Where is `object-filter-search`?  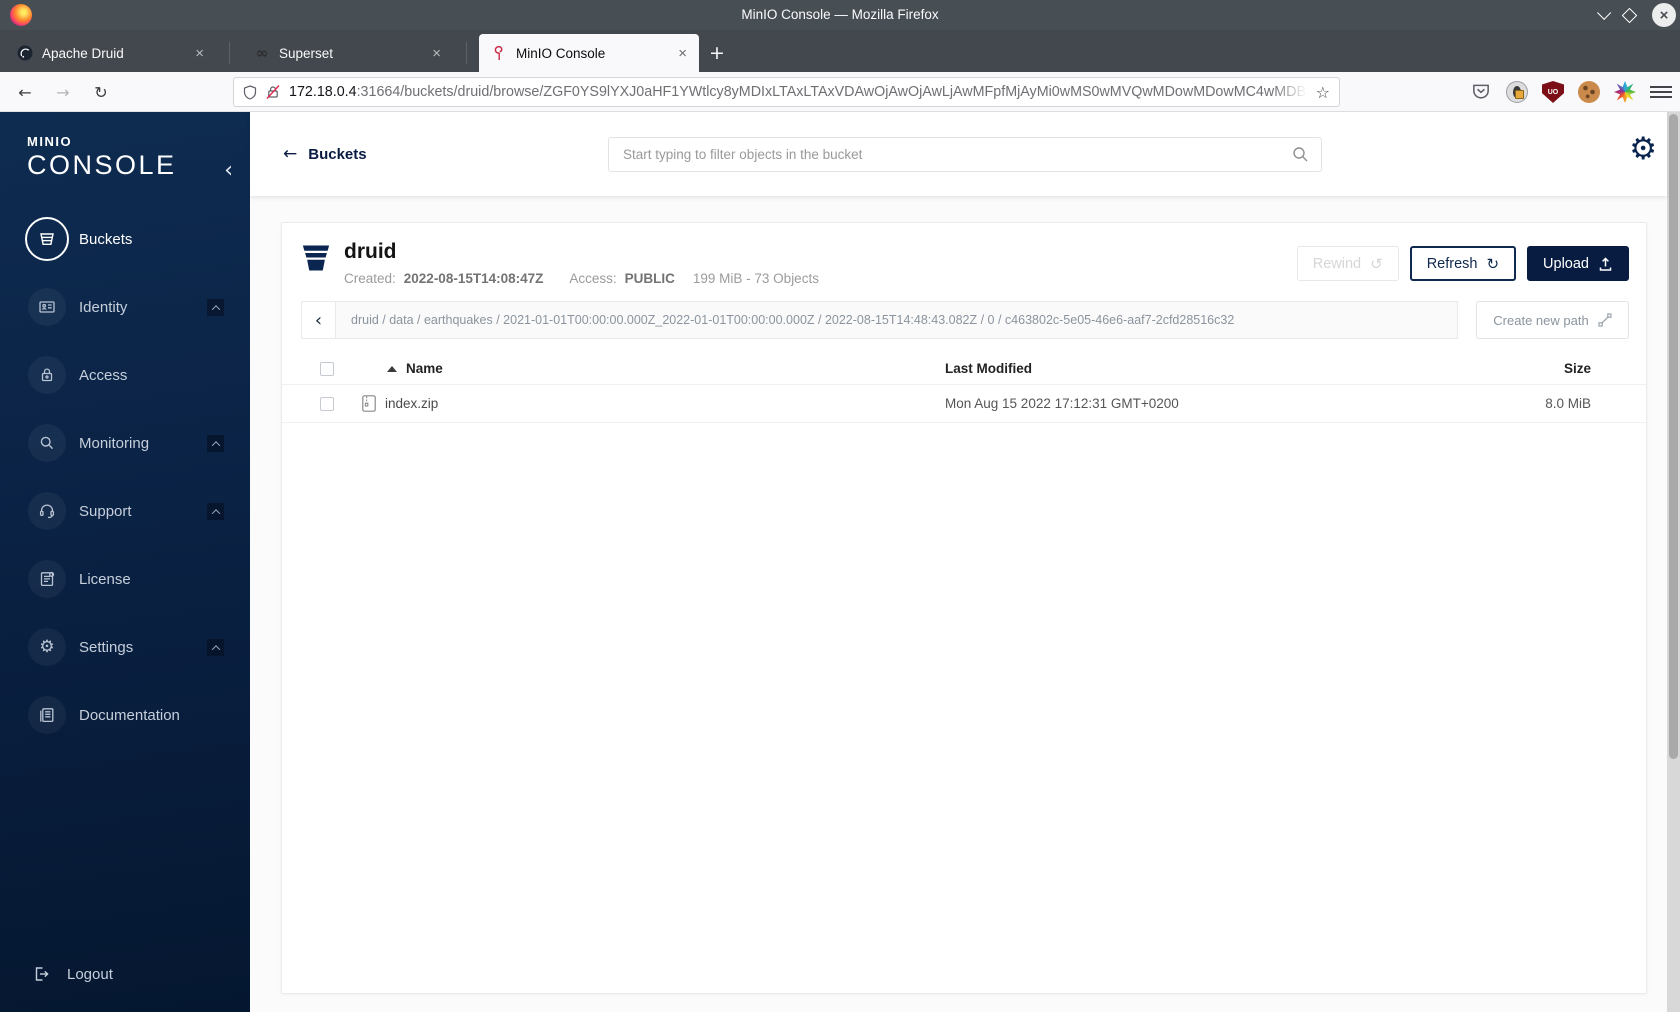
object-filter-search is located at coordinates (965, 154).